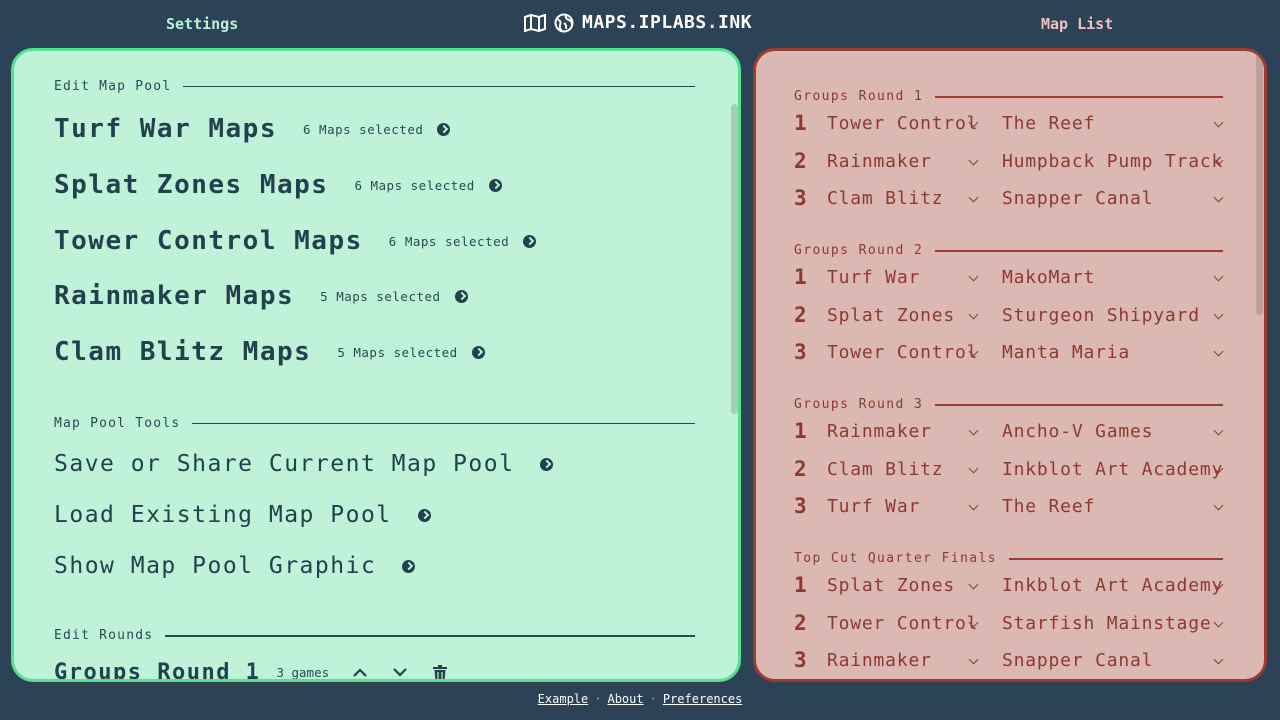 The image size is (1280, 720). Describe the element at coordinates (734, 259) in the screenshot. I see `settings-scrollbar` at that location.